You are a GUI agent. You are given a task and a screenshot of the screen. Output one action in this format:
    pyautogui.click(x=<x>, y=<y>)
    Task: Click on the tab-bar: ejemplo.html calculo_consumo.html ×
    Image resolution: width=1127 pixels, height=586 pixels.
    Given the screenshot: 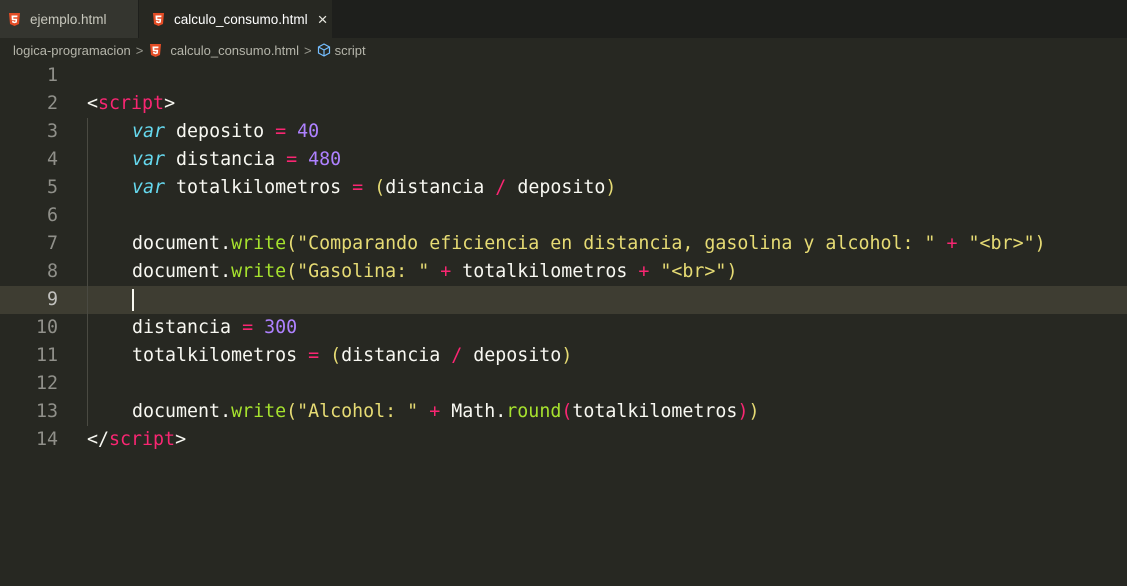 What is the action you would take?
    pyautogui.click(x=563, y=19)
    